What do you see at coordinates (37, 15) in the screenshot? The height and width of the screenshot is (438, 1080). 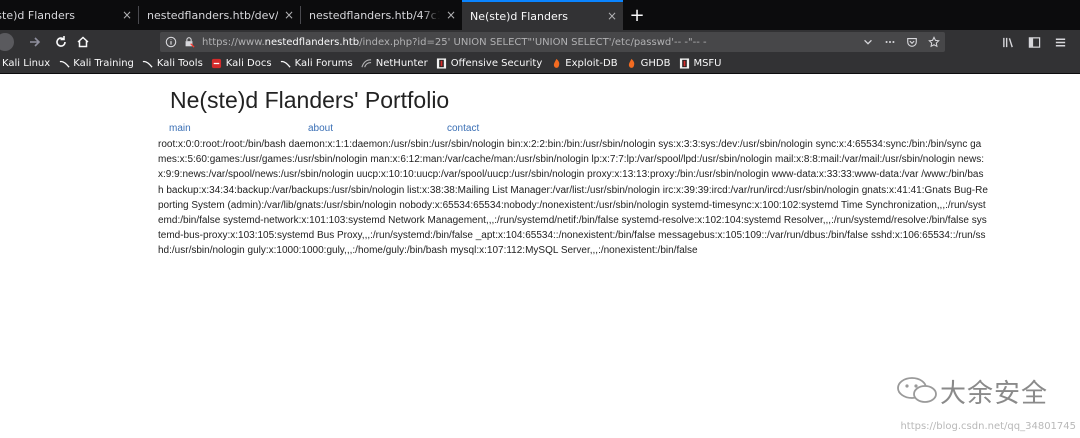 I see `tab-title: (ste)d Flanders` at bounding box center [37, 15].